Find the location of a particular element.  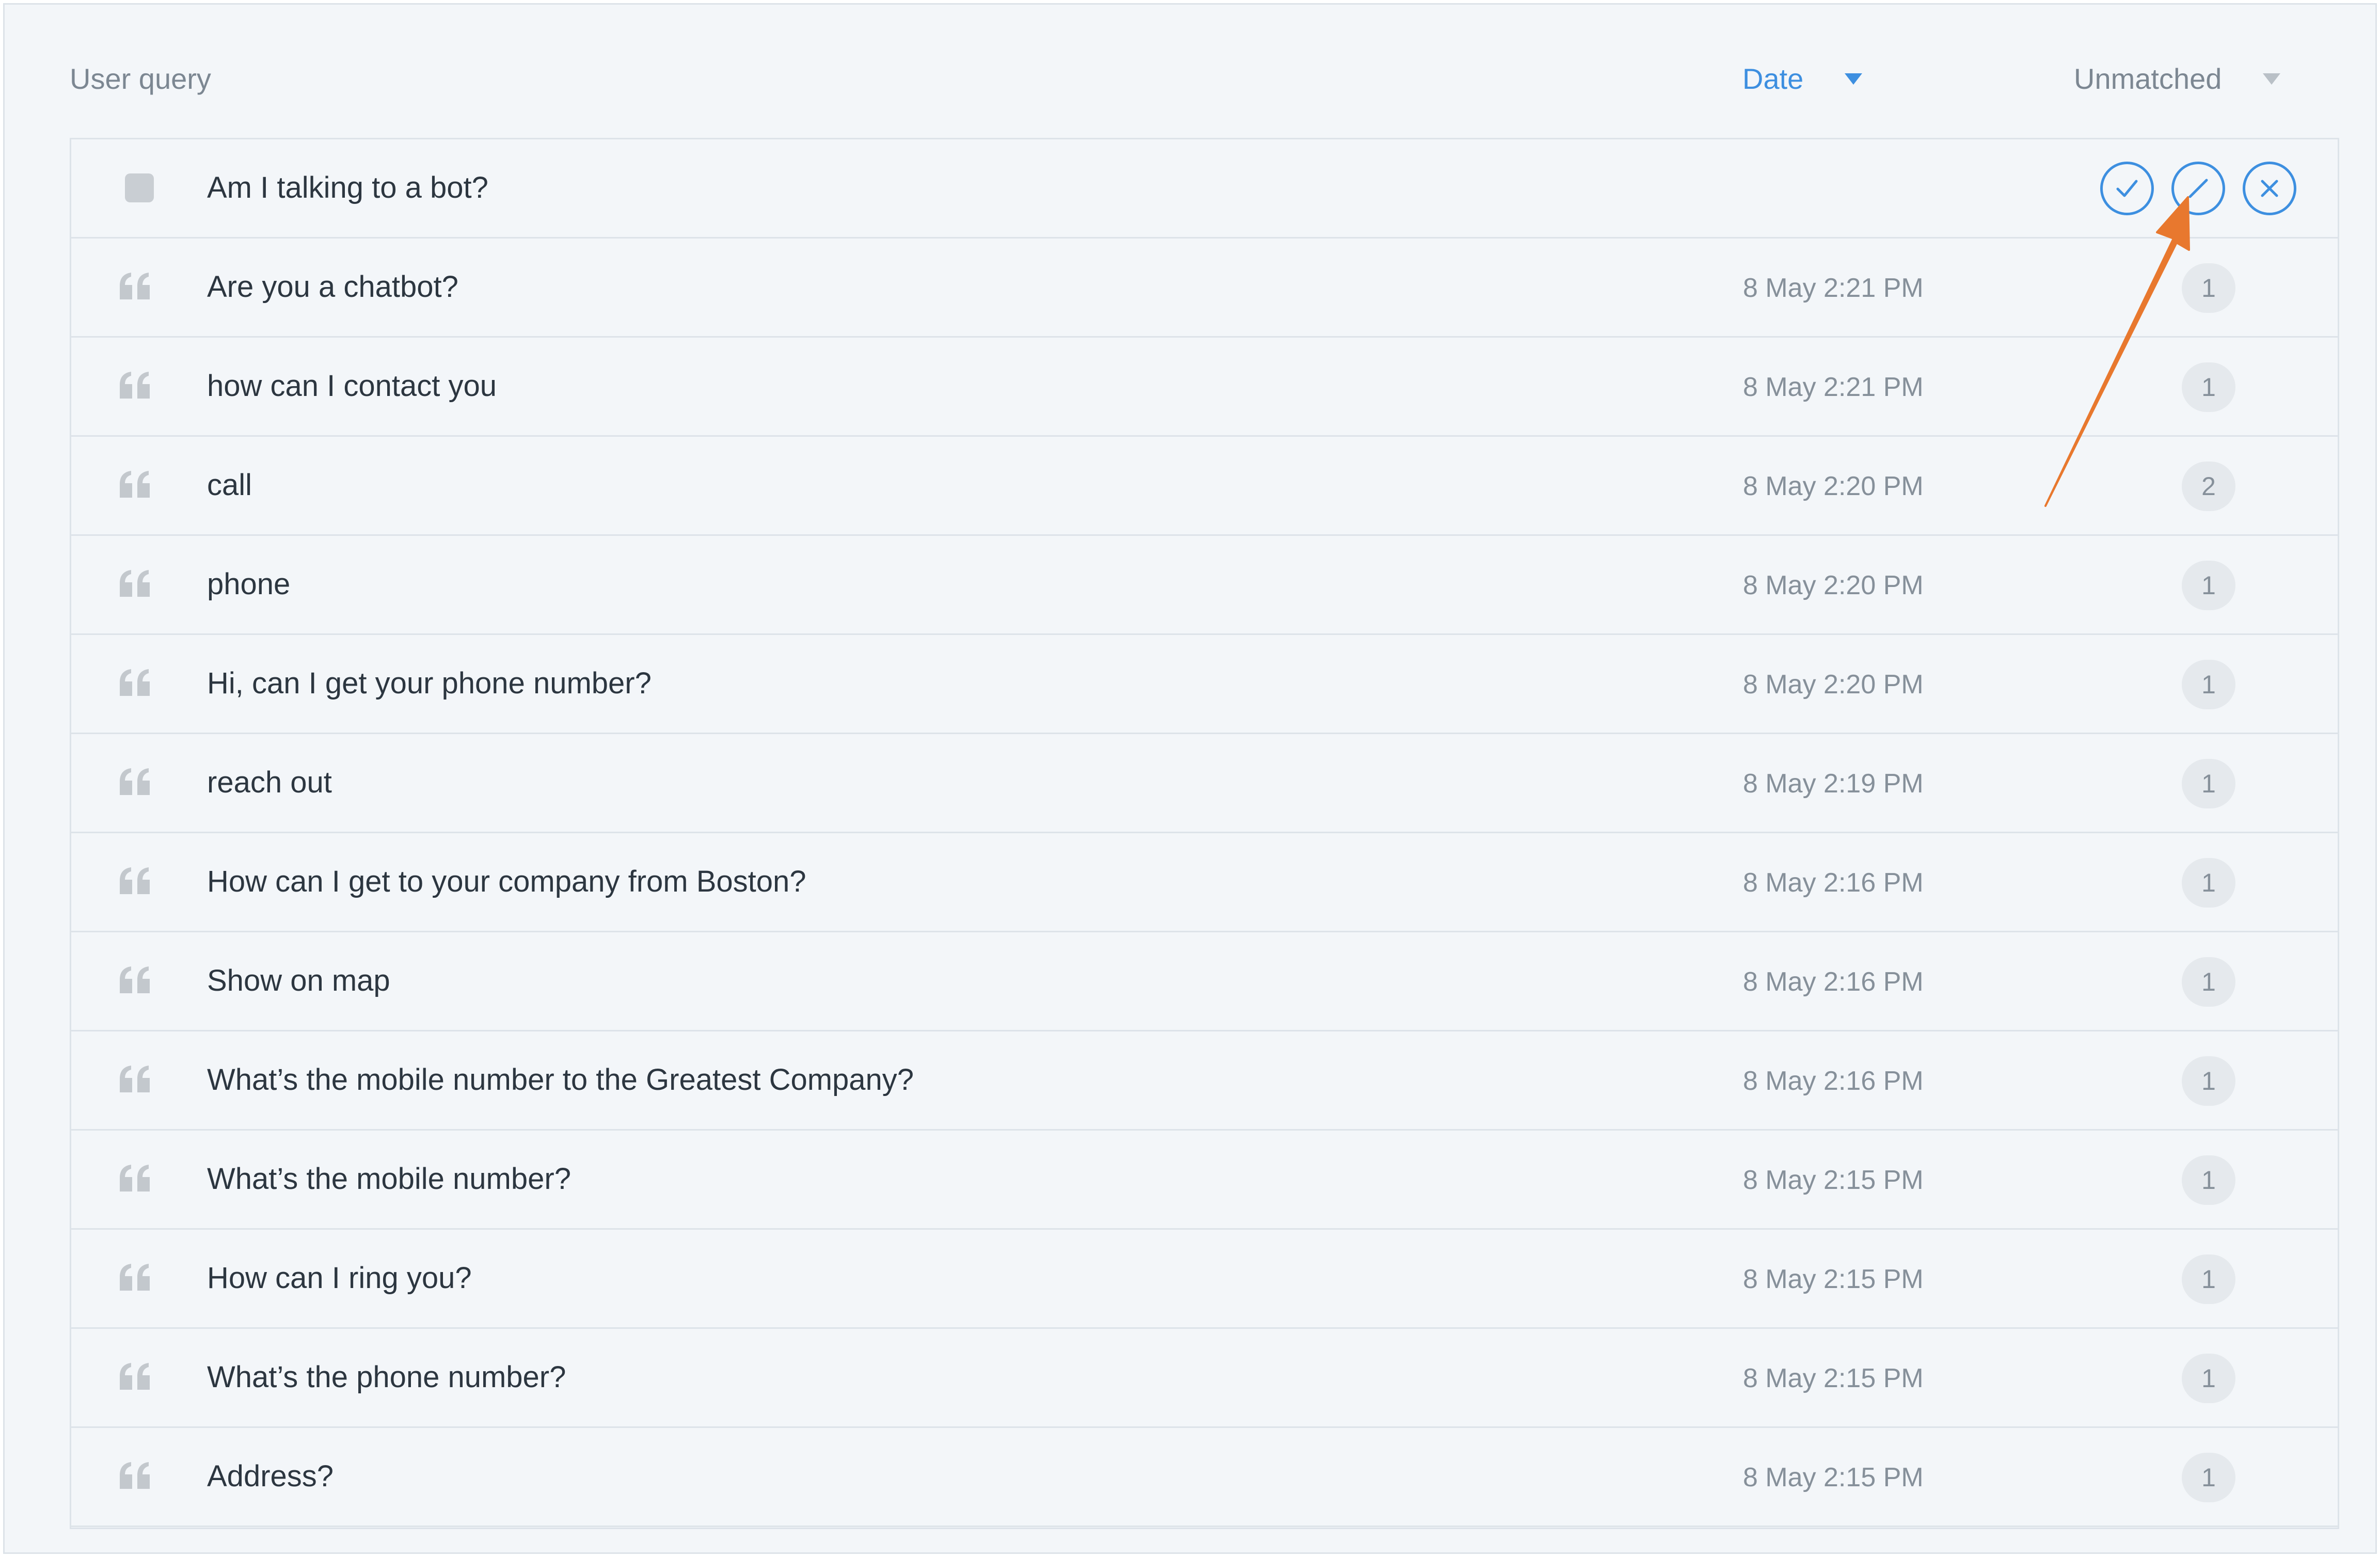

approve-button is located at coordinates (2127, 188).